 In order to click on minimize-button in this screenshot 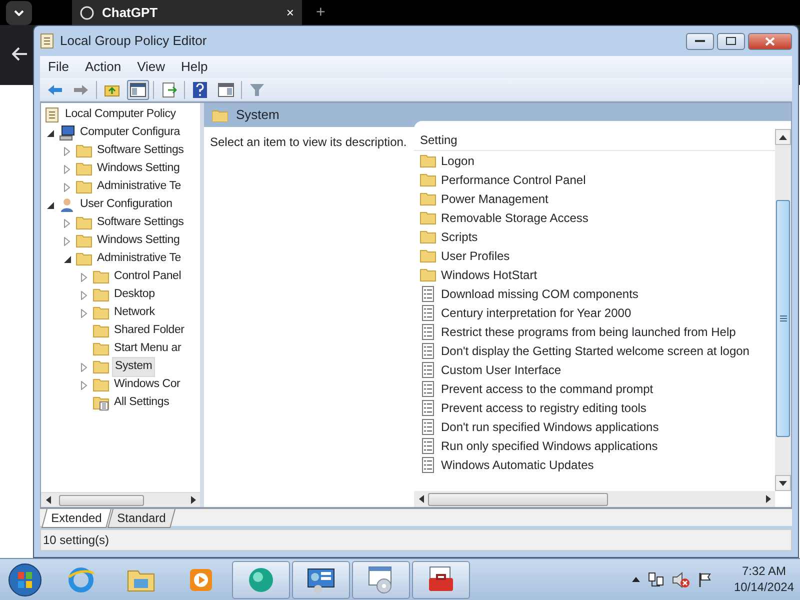, I will do `click(700, 41)`.